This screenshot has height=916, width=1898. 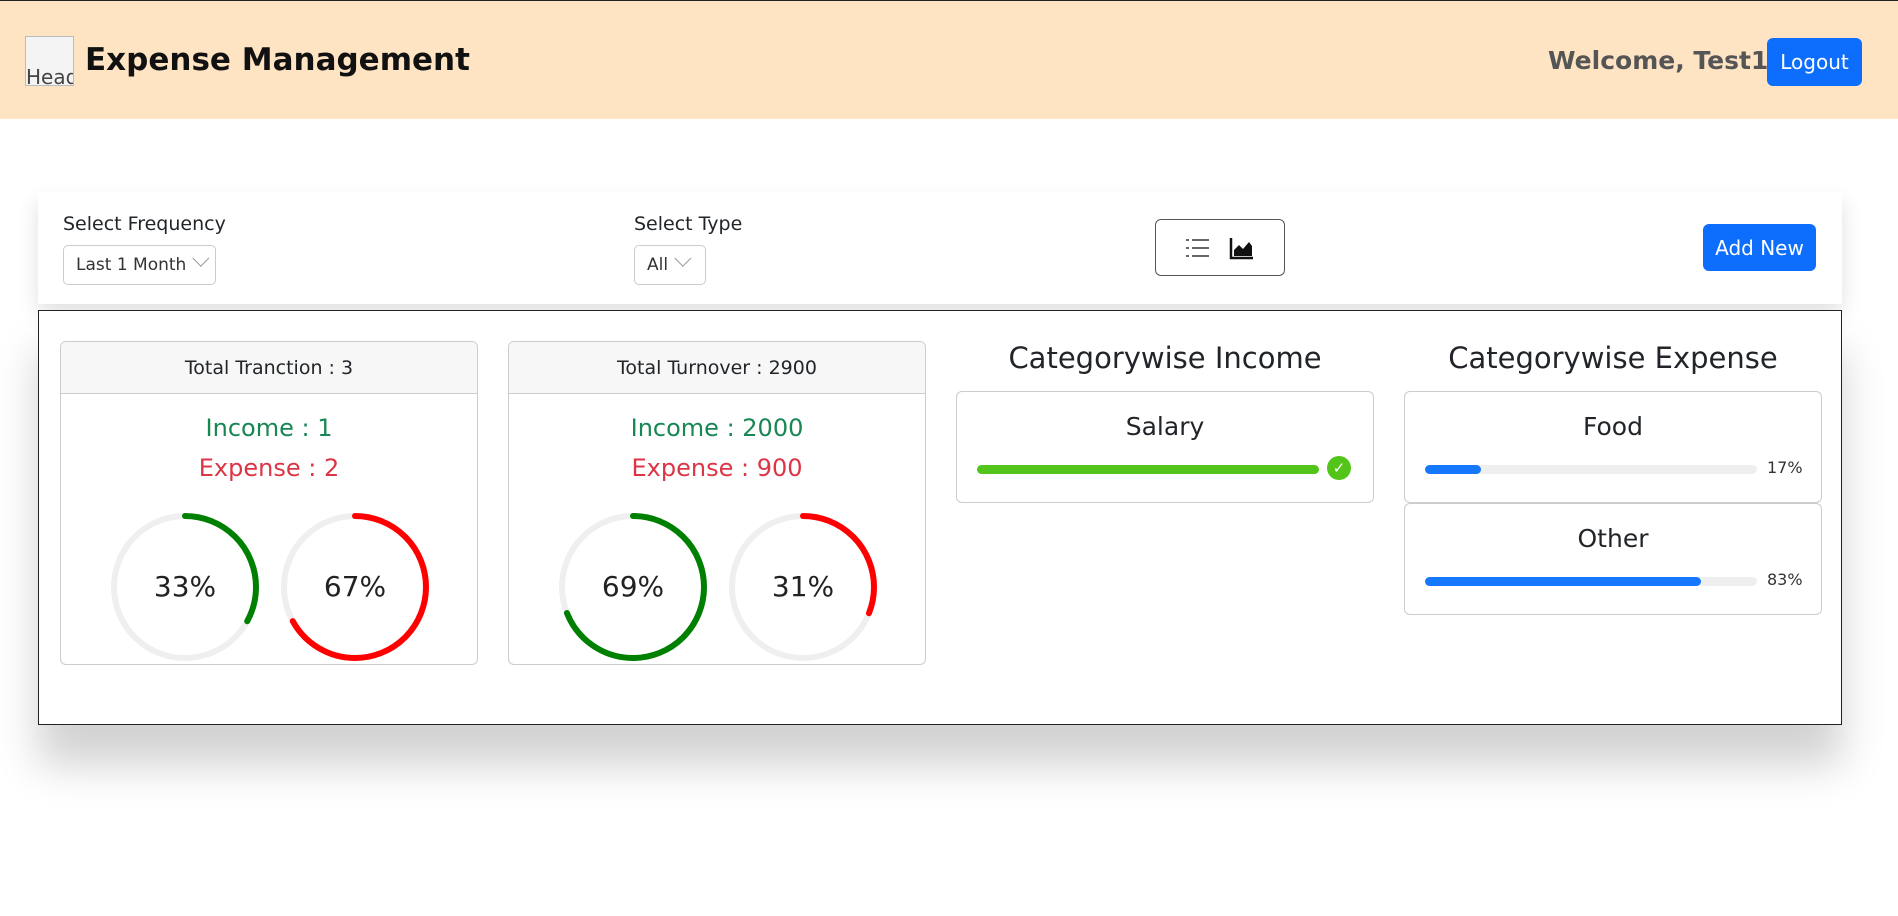 I want to click on category-percent: 17%, so click(x=1785, y=467).